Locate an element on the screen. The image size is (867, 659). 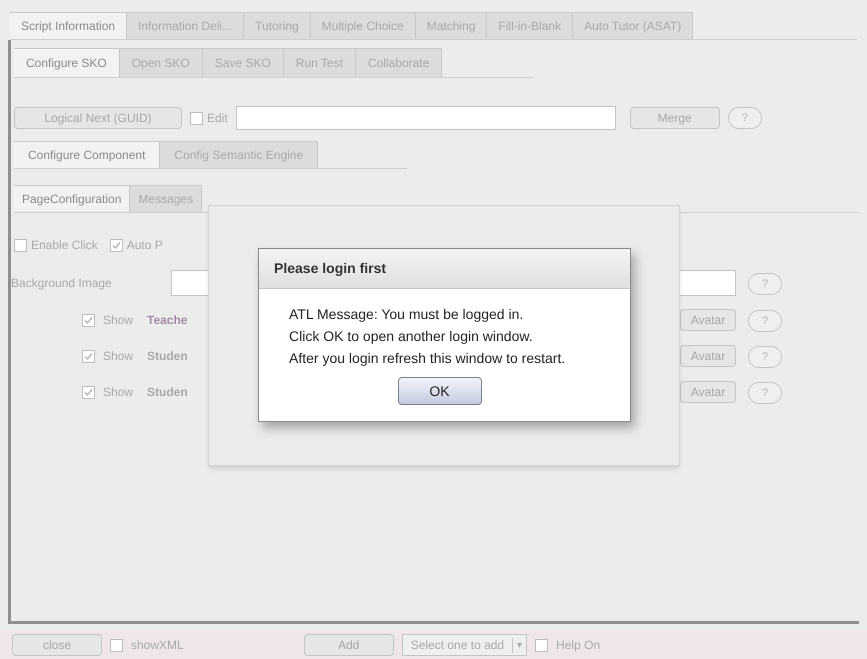
tab: PageConfiguration is located at coordinates (72, 198).